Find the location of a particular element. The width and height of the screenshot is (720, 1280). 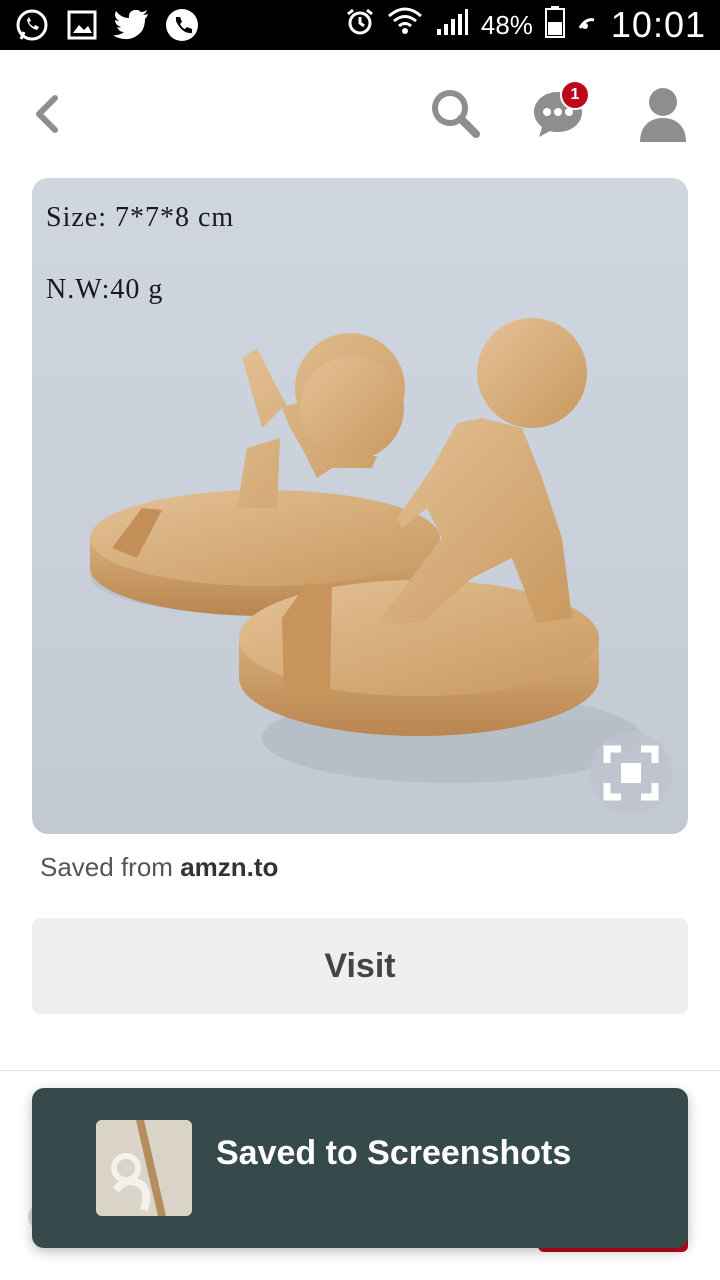

image-size-text: Size: 7*7*8 cm is located at coordinates (140, 217).